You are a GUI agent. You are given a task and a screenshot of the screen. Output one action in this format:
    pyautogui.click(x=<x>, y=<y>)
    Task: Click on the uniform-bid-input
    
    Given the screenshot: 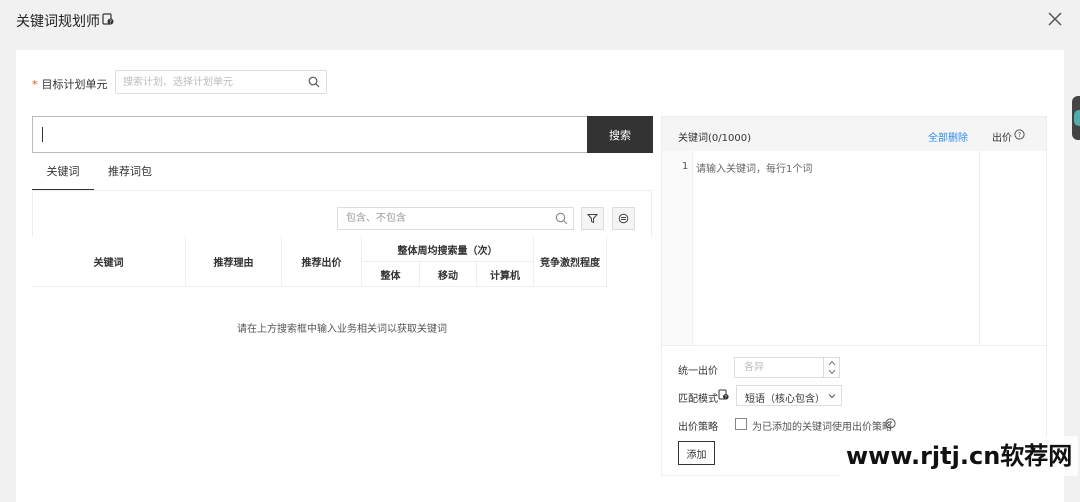 What is the action you would take?
    pyautogui.click(x=779, y=367)
    